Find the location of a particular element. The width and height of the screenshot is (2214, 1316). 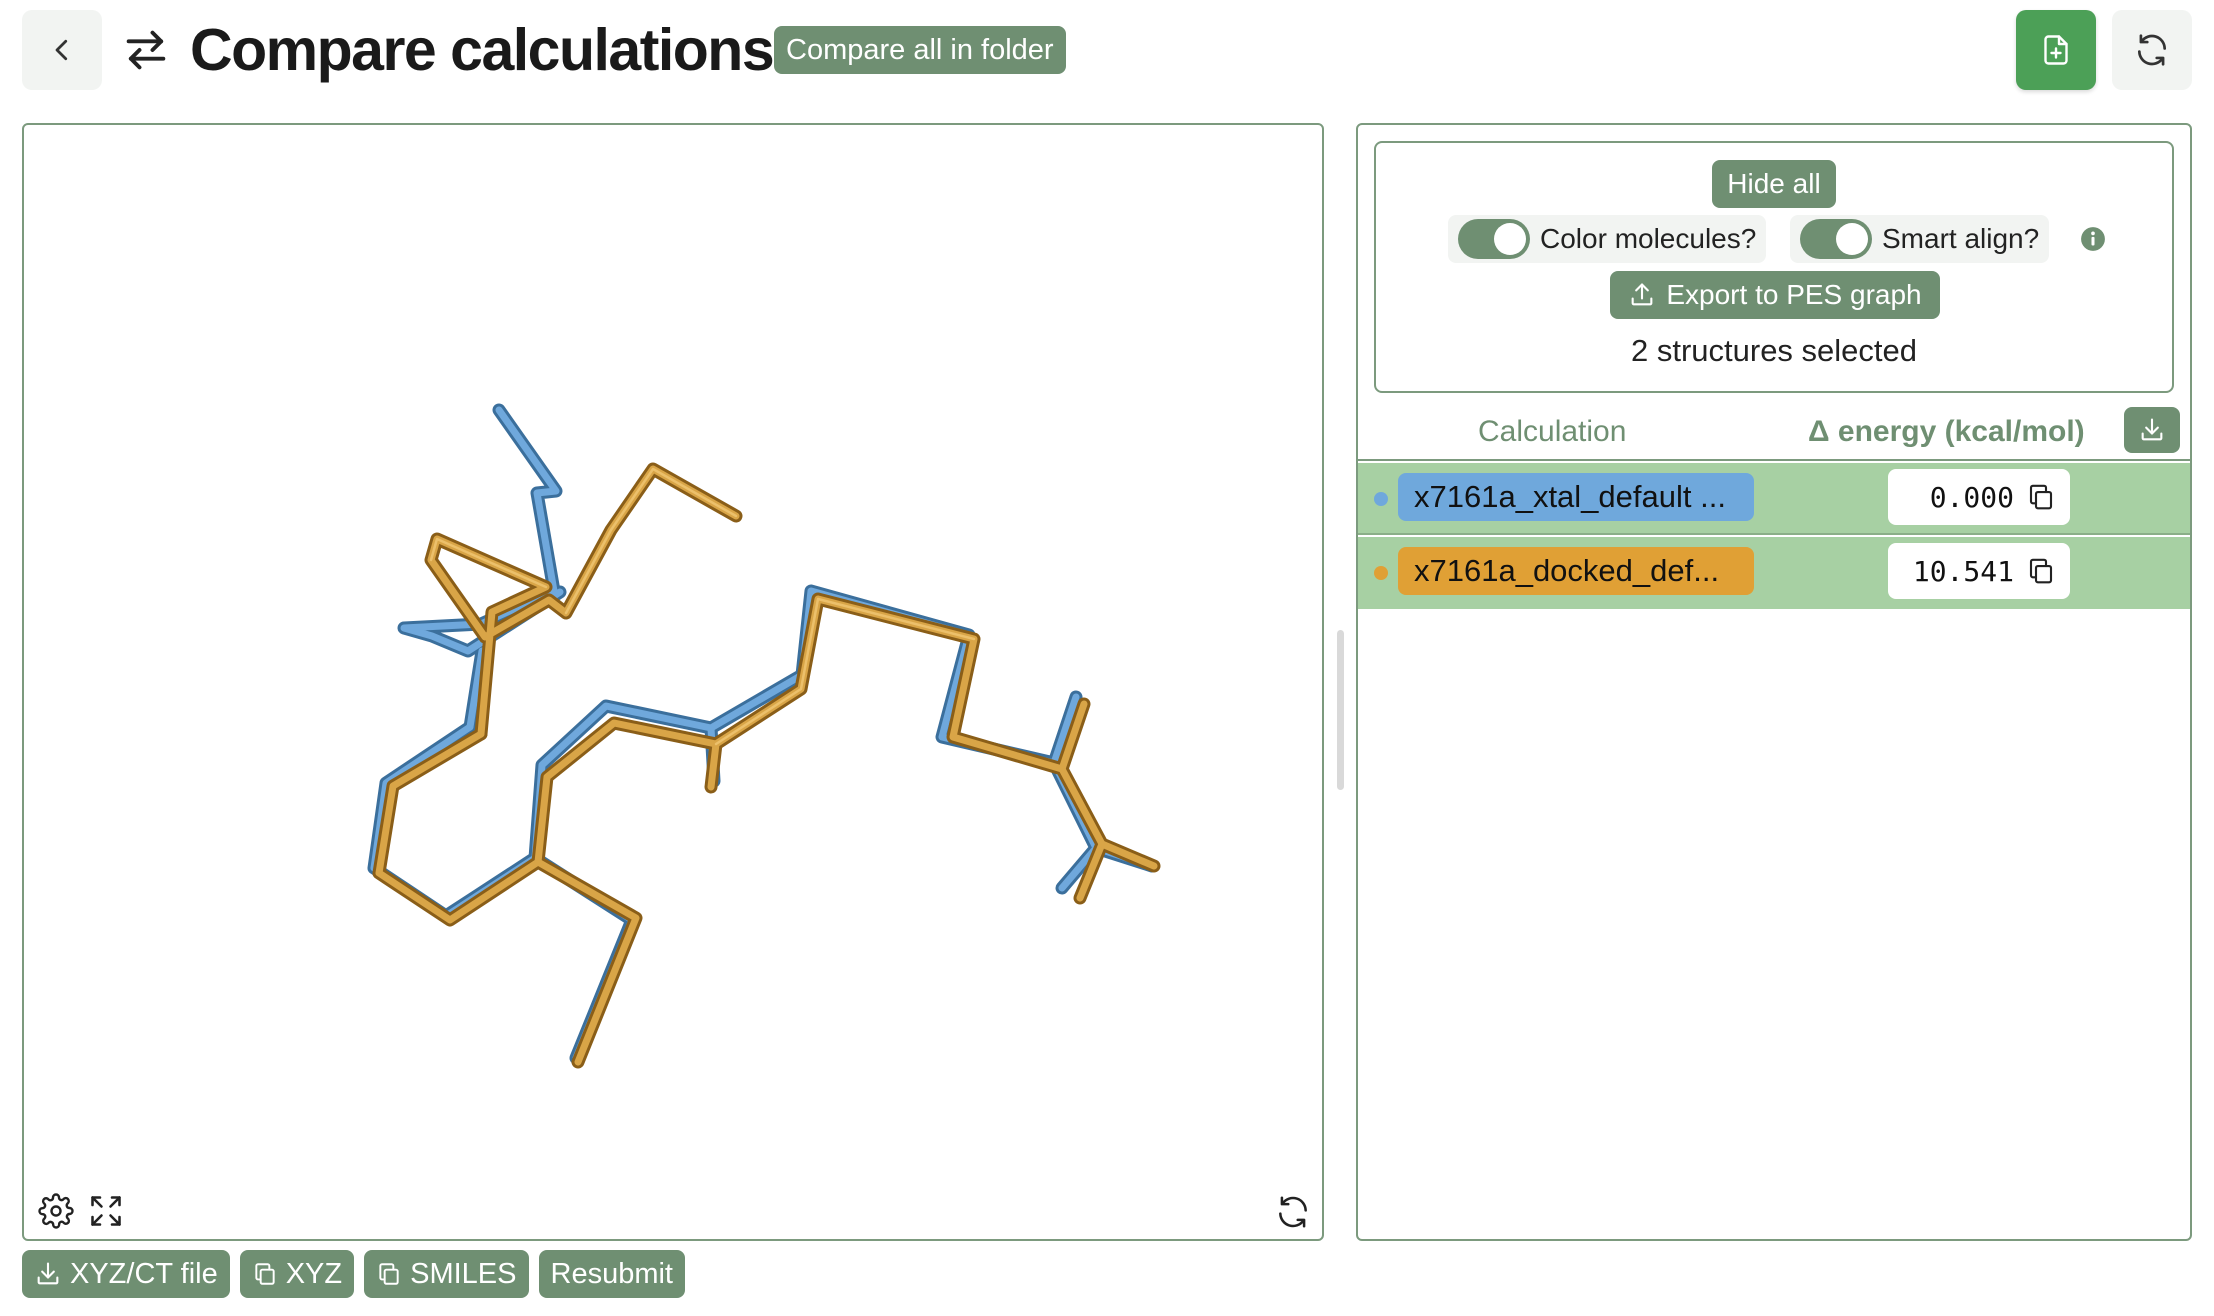

energy-value-box: 0.000 is located at coordinates (1979, 497).